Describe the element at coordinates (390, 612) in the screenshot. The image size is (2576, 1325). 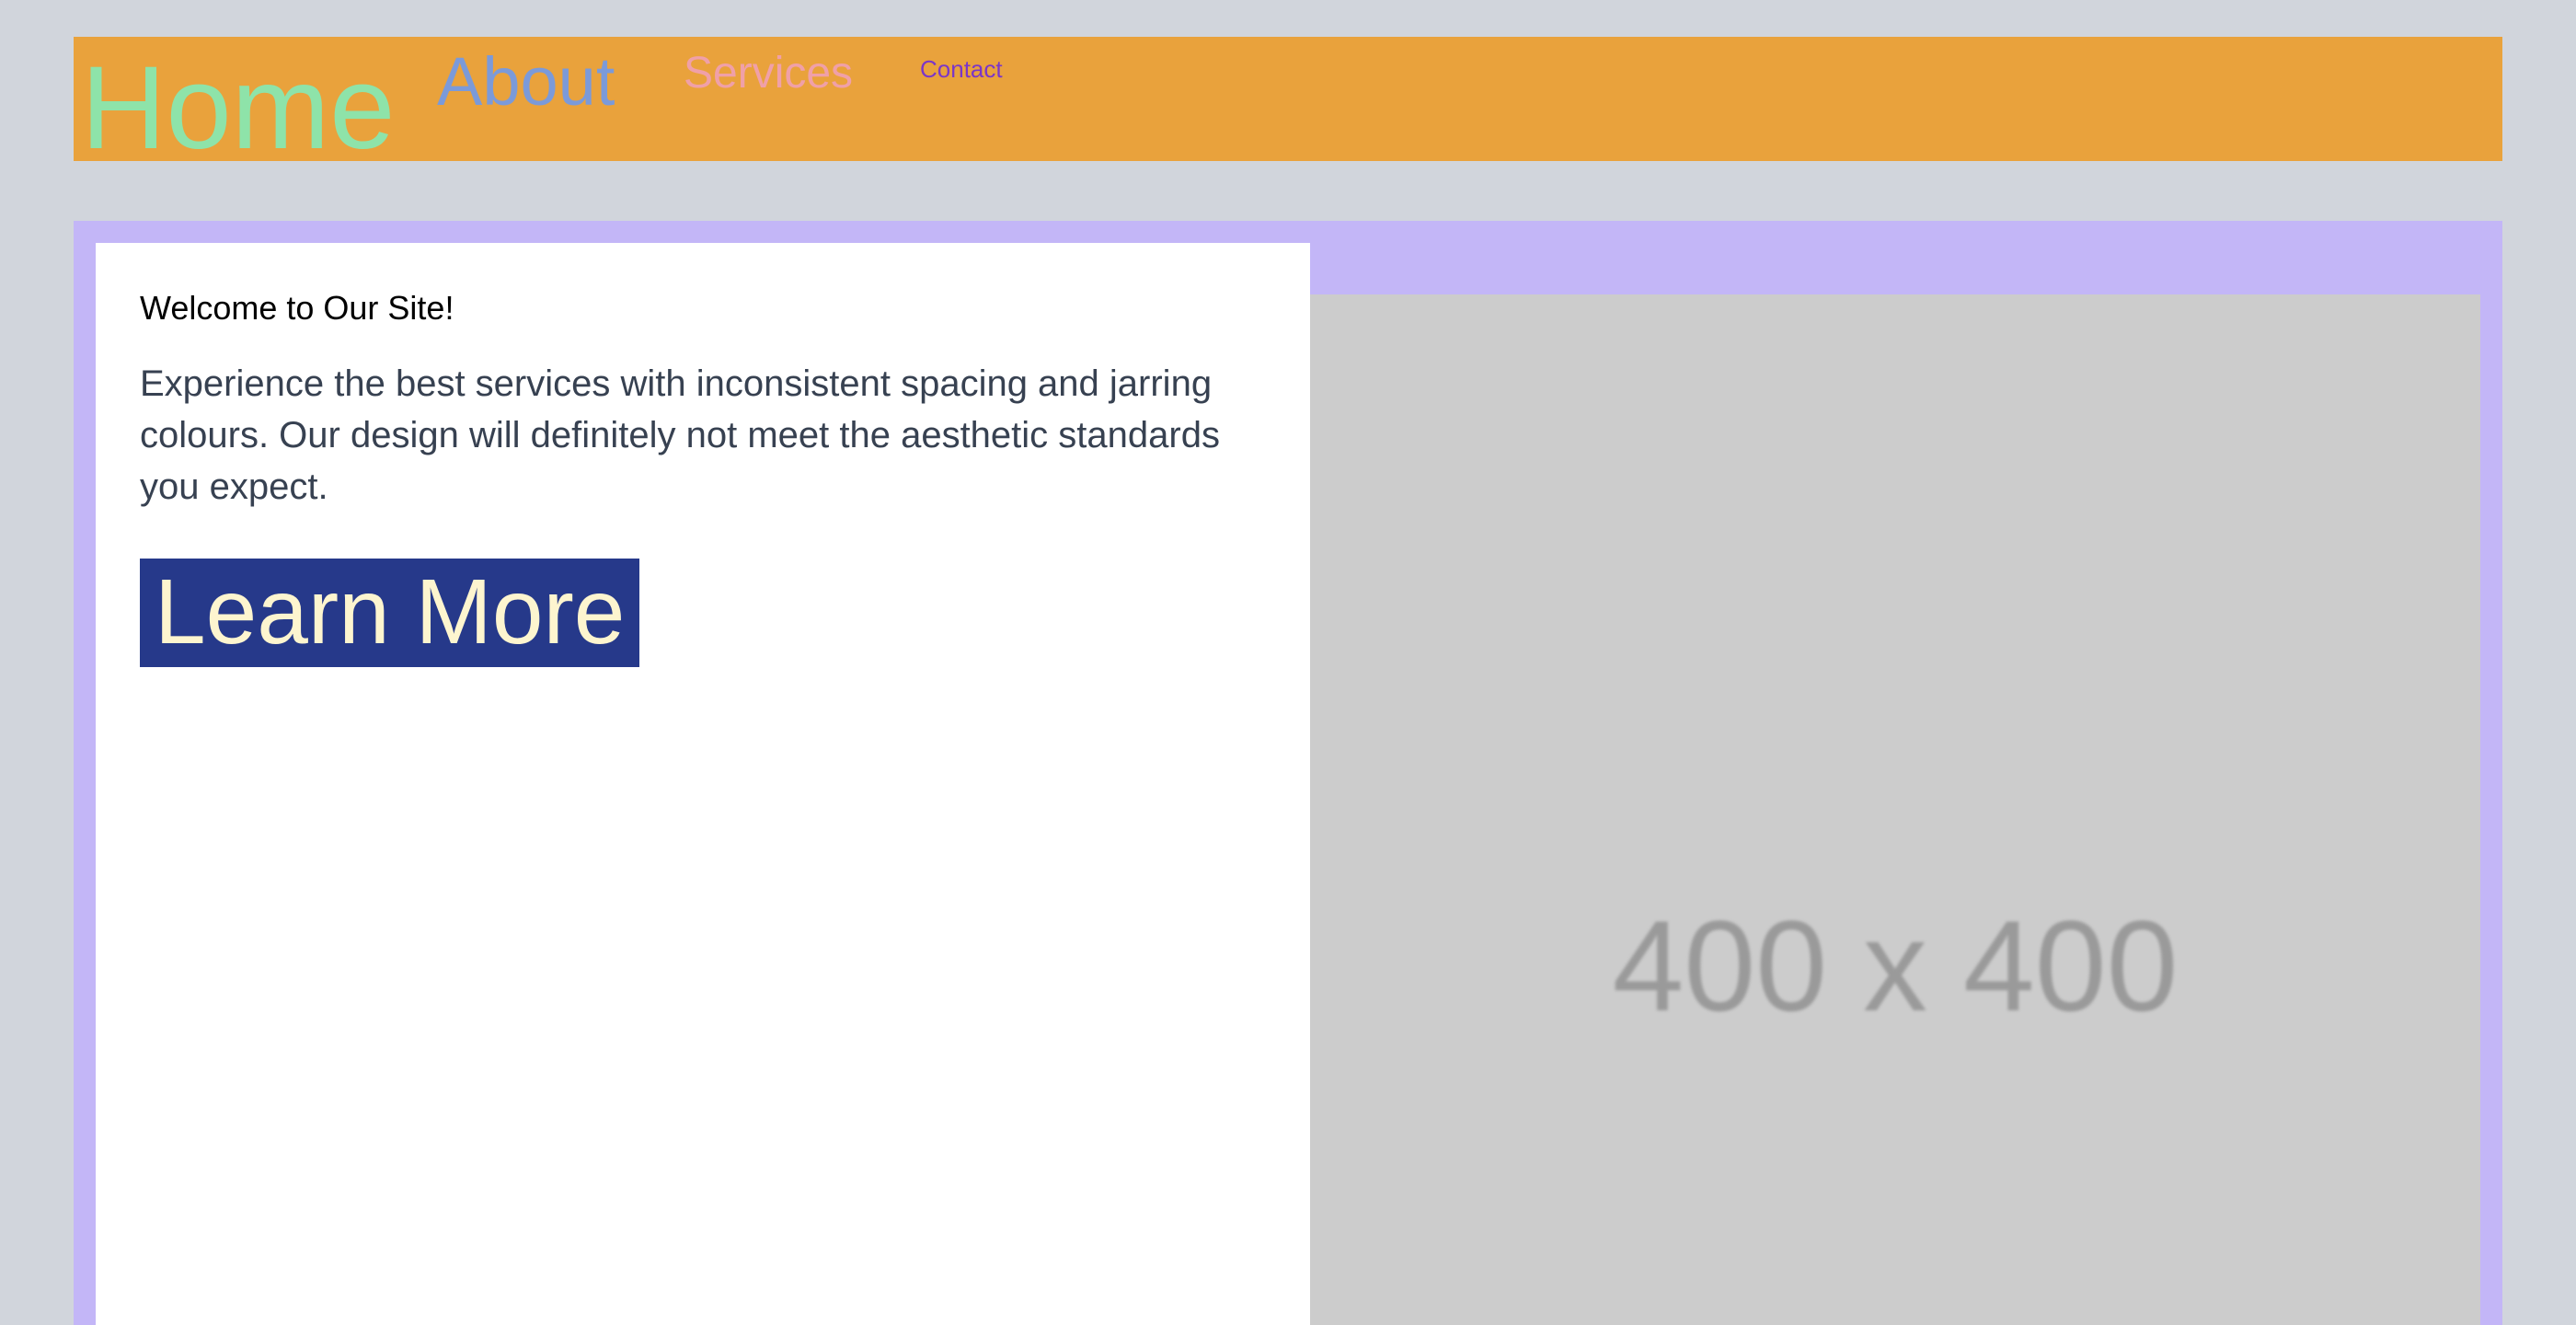
I see `learn-more-button: Learn More` at that location.